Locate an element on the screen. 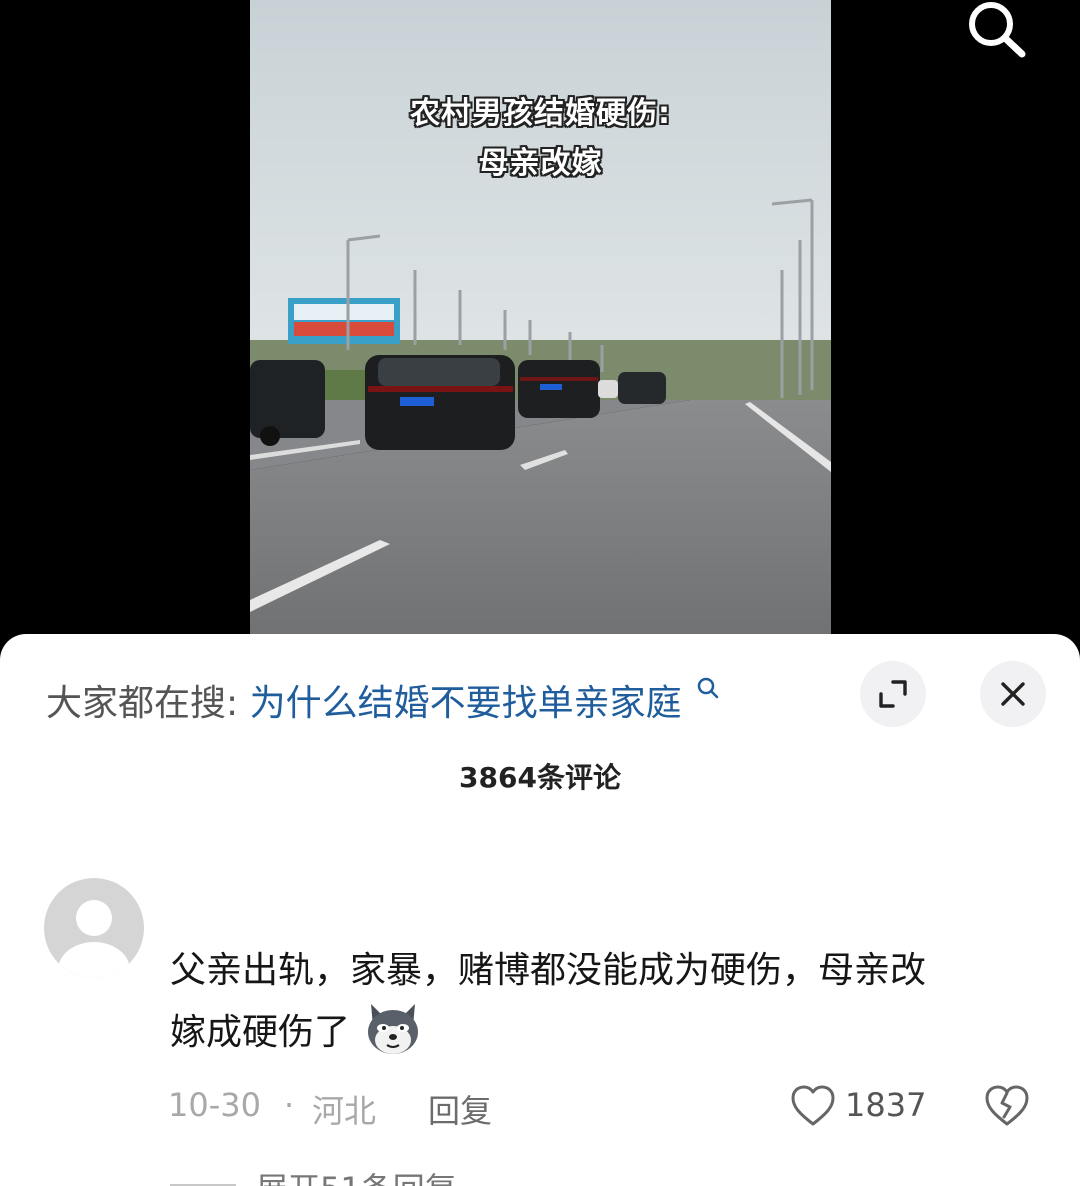 This screenshot has height=1186, width=1080. default-avatar-icon is located at coordinates (94, 939).